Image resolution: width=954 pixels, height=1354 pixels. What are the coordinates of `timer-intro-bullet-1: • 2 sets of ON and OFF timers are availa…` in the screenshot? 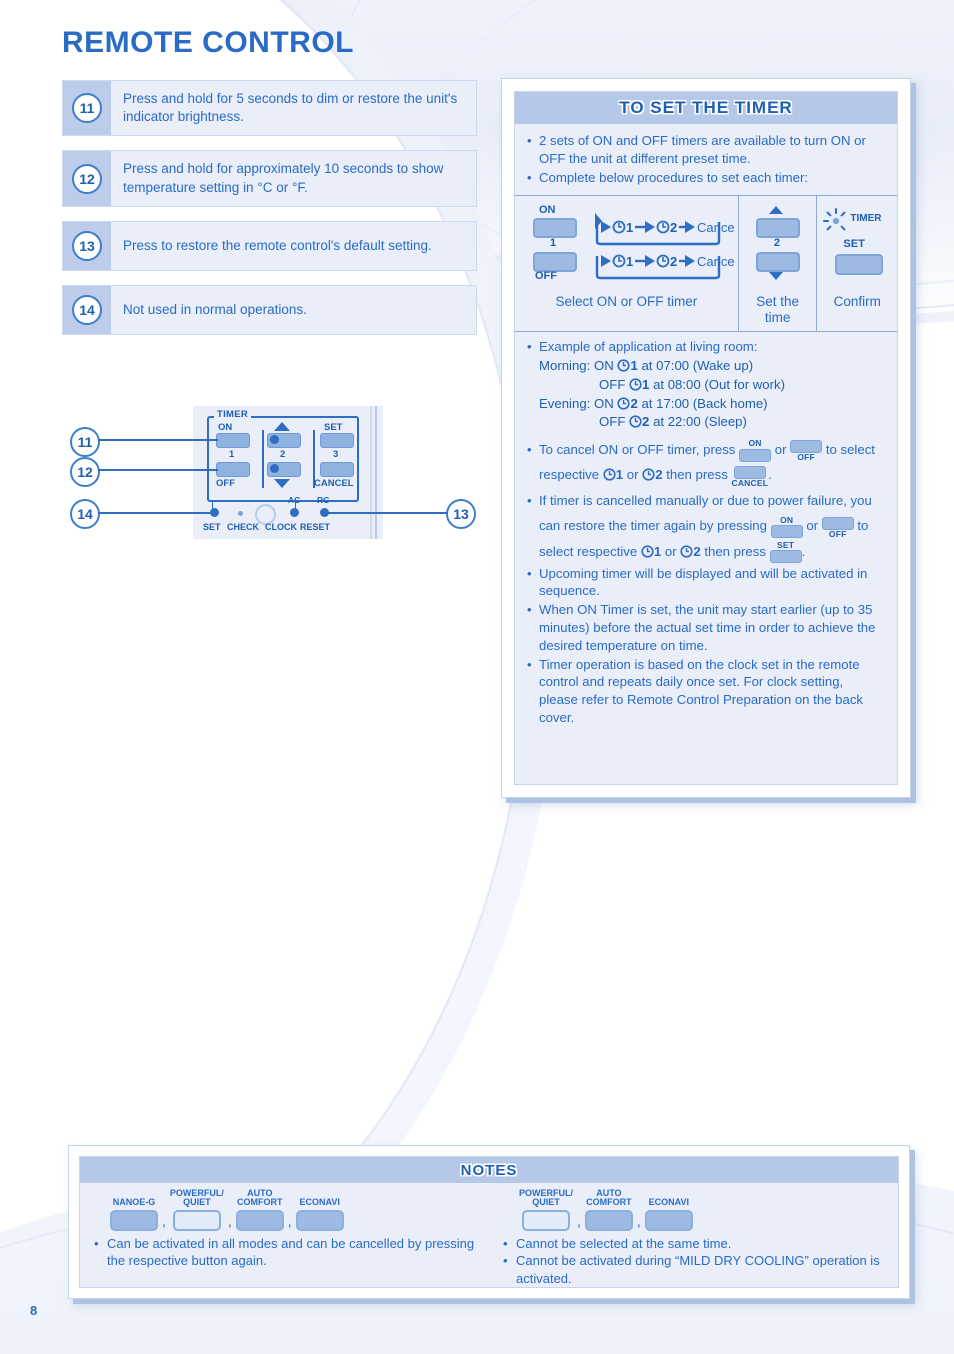 It's located at (706, 150).